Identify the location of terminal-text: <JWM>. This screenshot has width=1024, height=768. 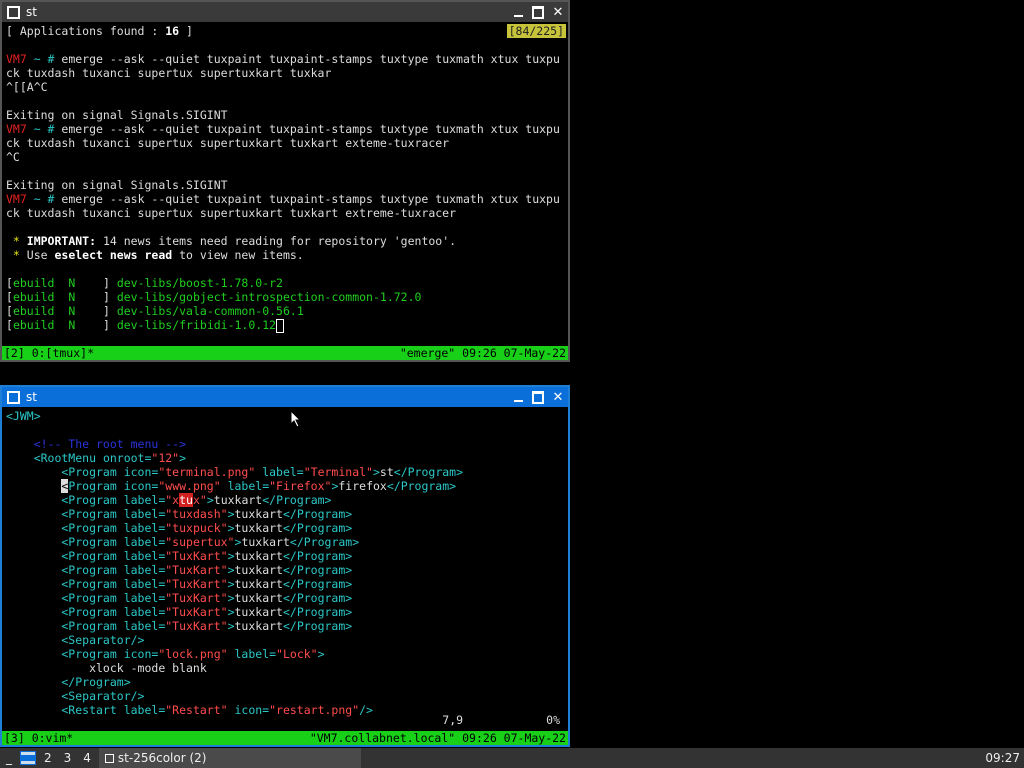
(23, 416).